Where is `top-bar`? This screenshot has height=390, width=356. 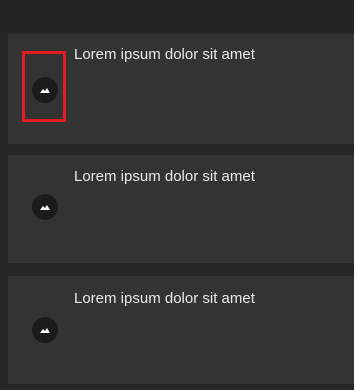
top-bar is located at coordinates (177, 16).